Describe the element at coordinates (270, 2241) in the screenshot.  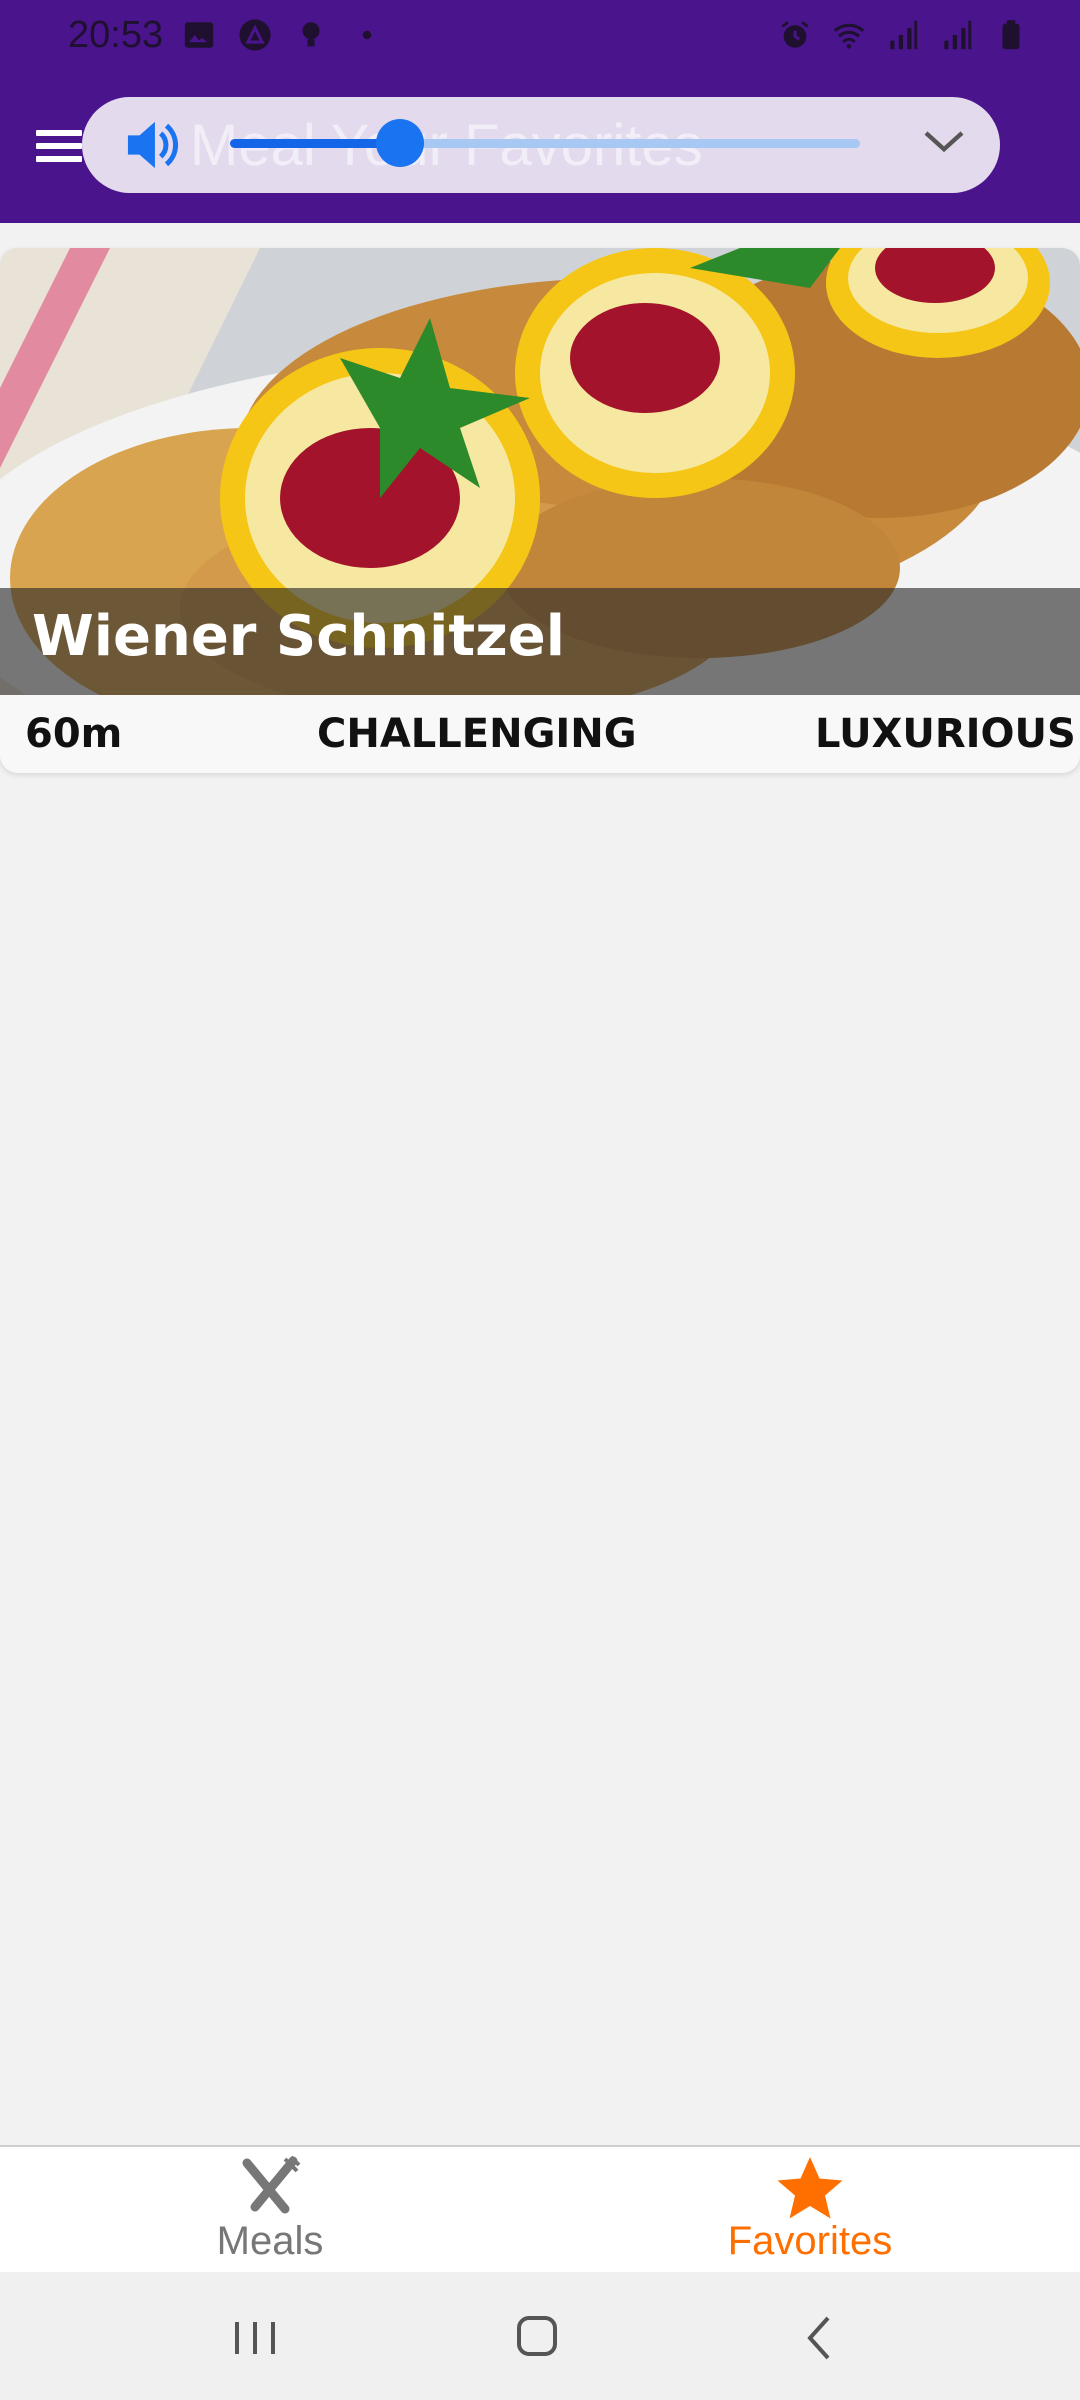
I see `tab-meals-label: Meals` at that location.